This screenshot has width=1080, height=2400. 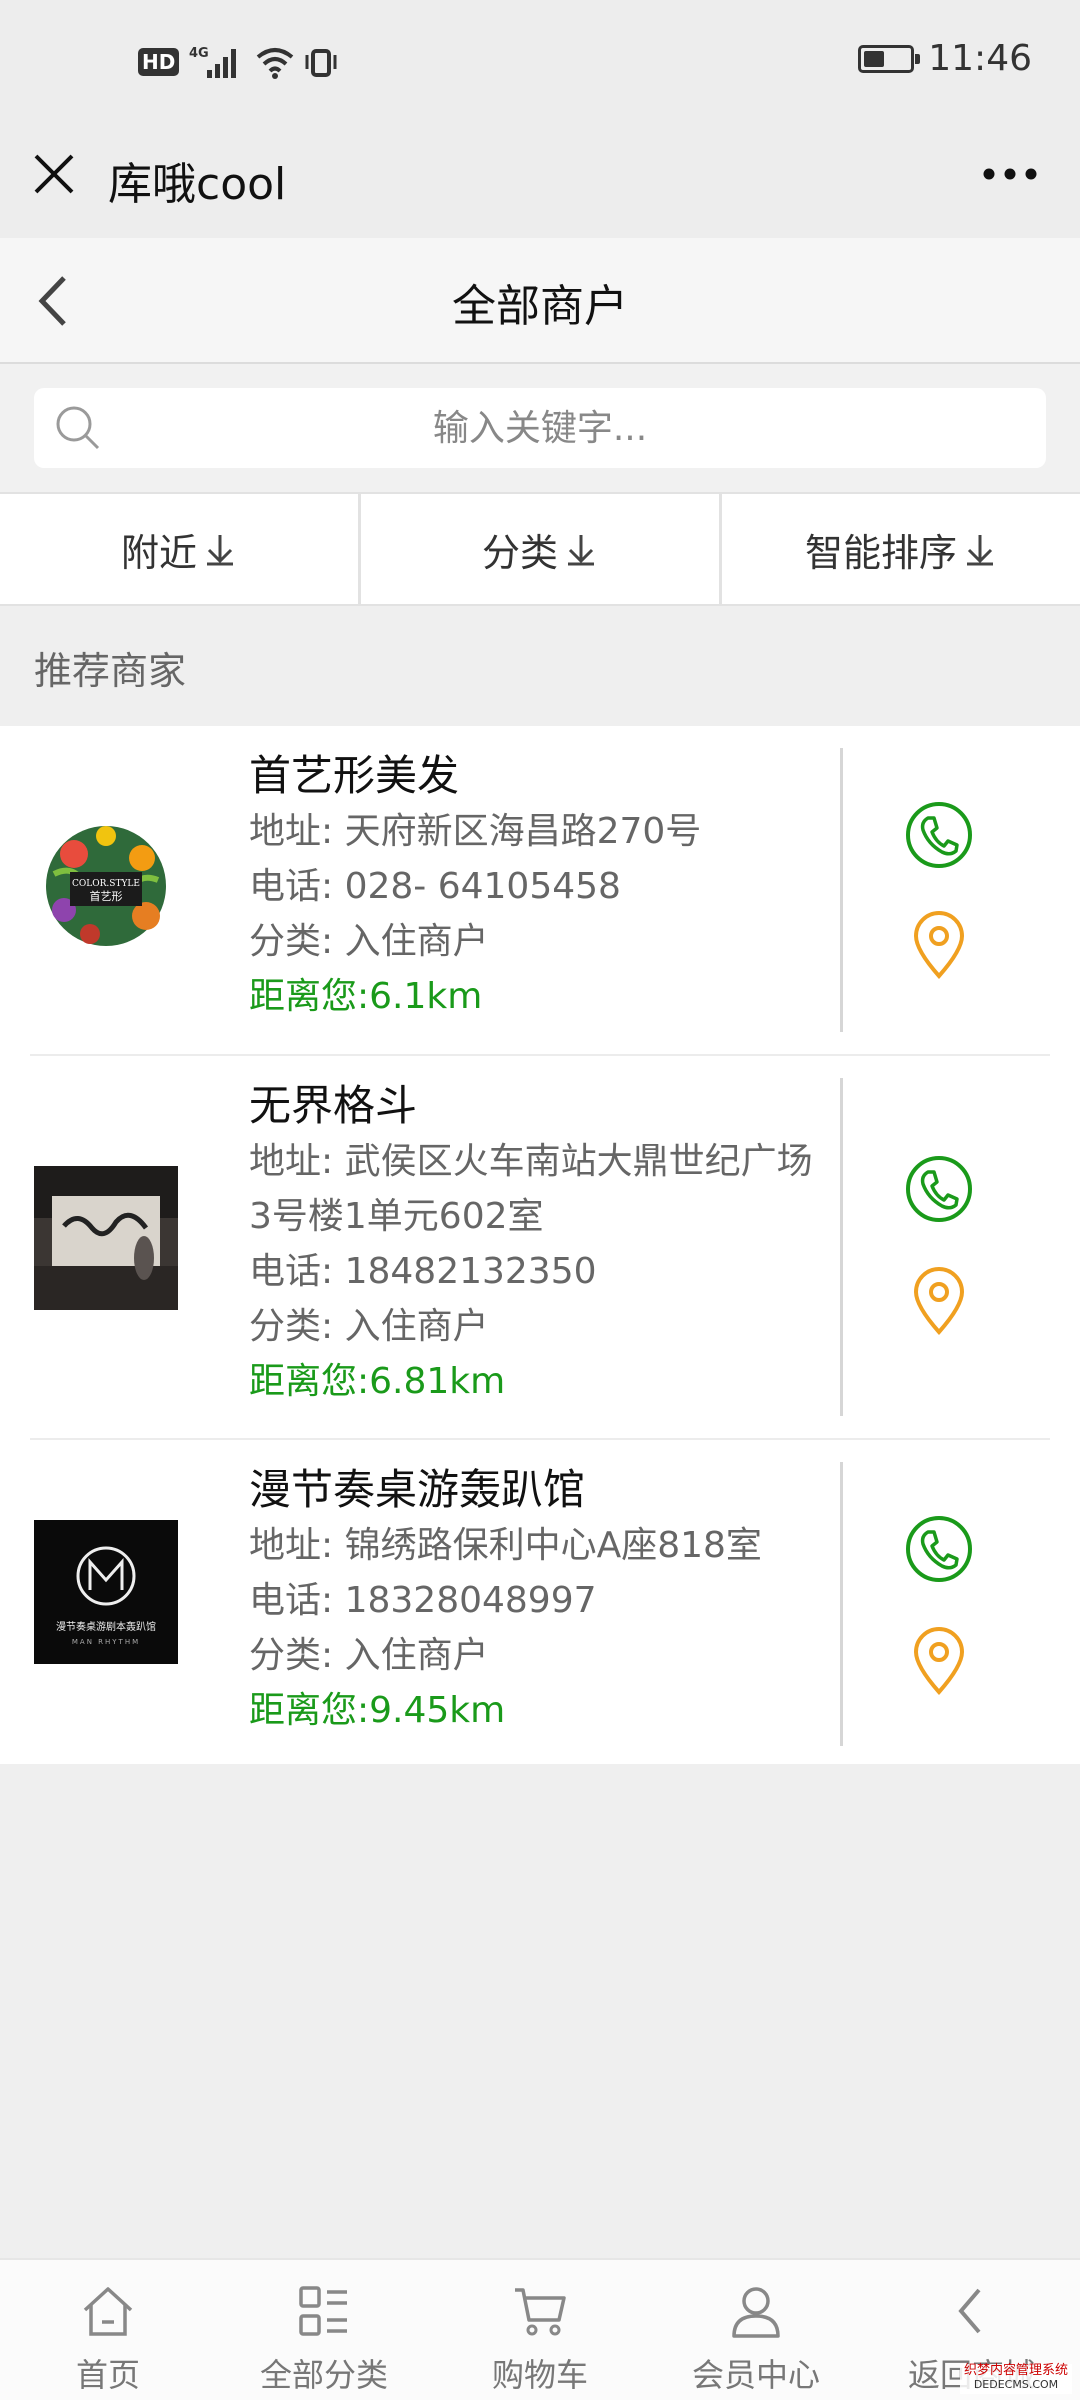 I want to click on filter-nearby: 附近, so click(x=180, y=549).